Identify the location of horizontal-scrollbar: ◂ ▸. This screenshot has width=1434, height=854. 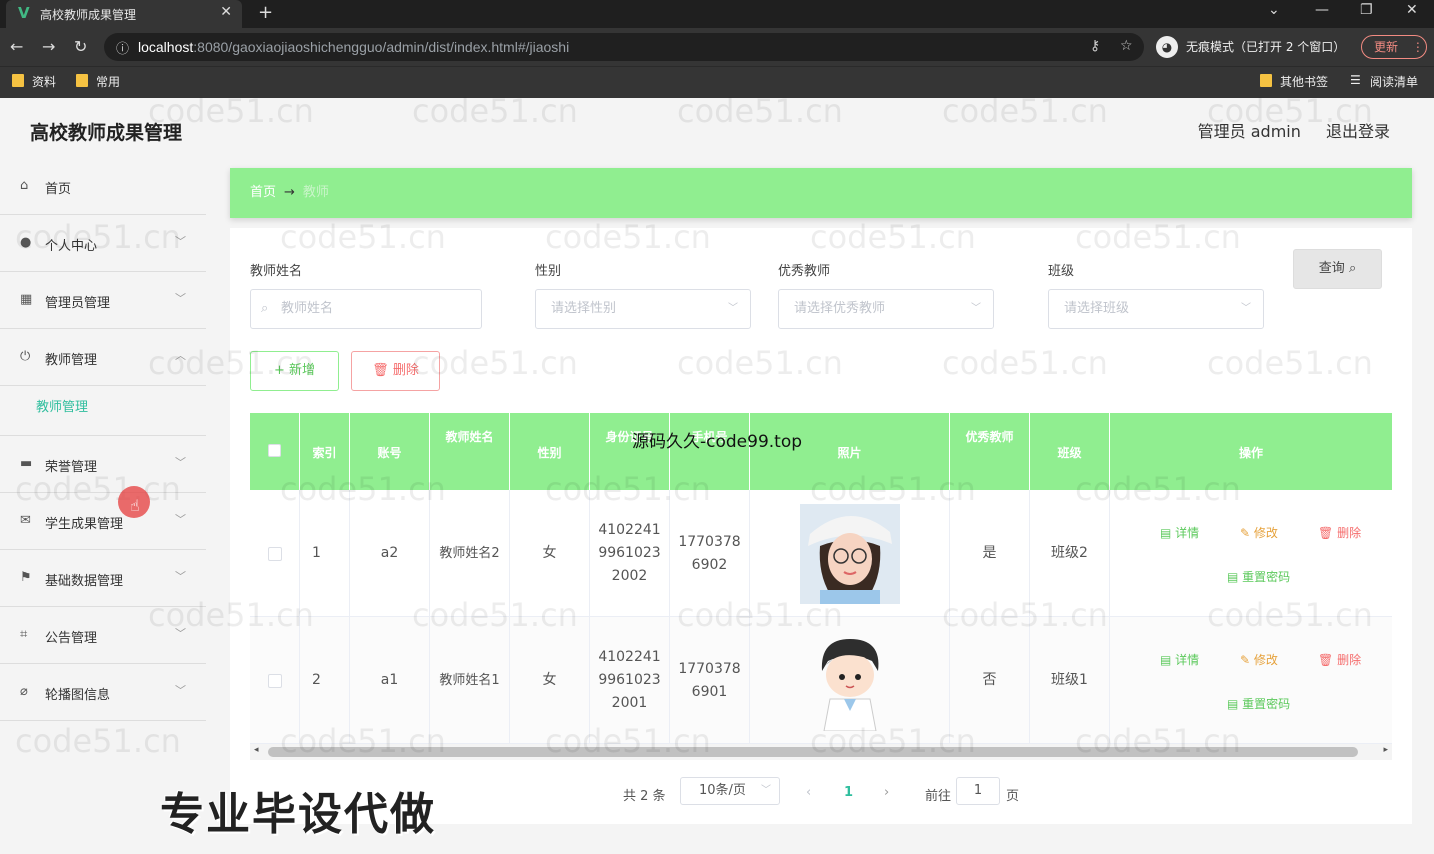
(821, 752).